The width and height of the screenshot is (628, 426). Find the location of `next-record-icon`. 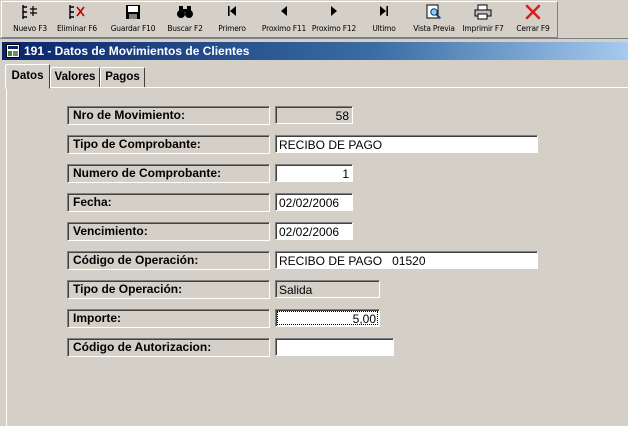

next-record-icon is located at coordinates (334, 13).